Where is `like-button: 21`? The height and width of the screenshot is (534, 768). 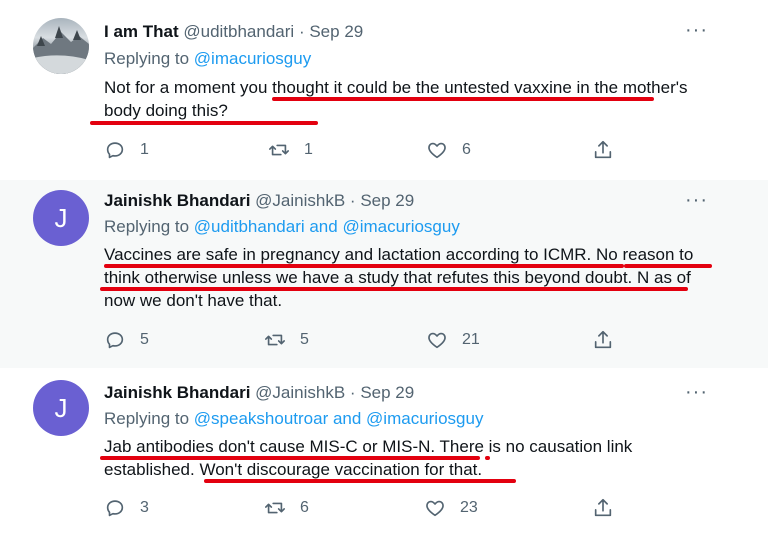 like-button: 21 is located at coordinates (453, 340).